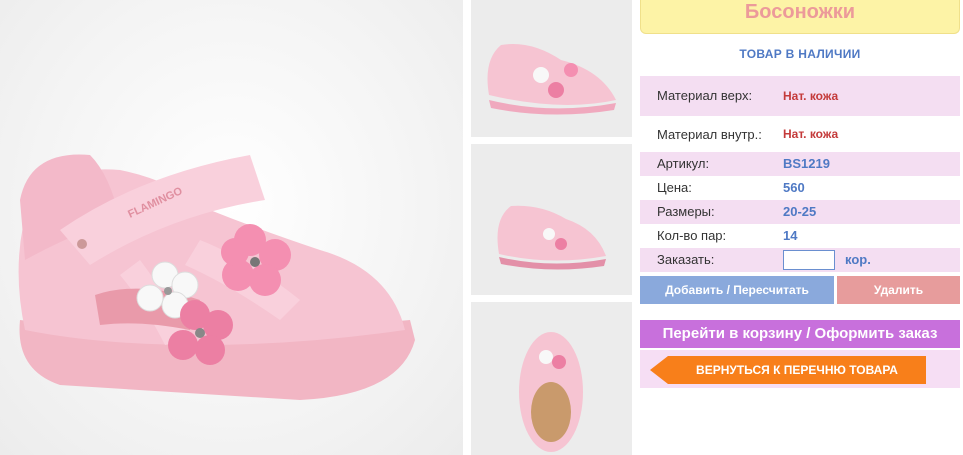  I want to click on pairs-value: 14, so click(790, 235).